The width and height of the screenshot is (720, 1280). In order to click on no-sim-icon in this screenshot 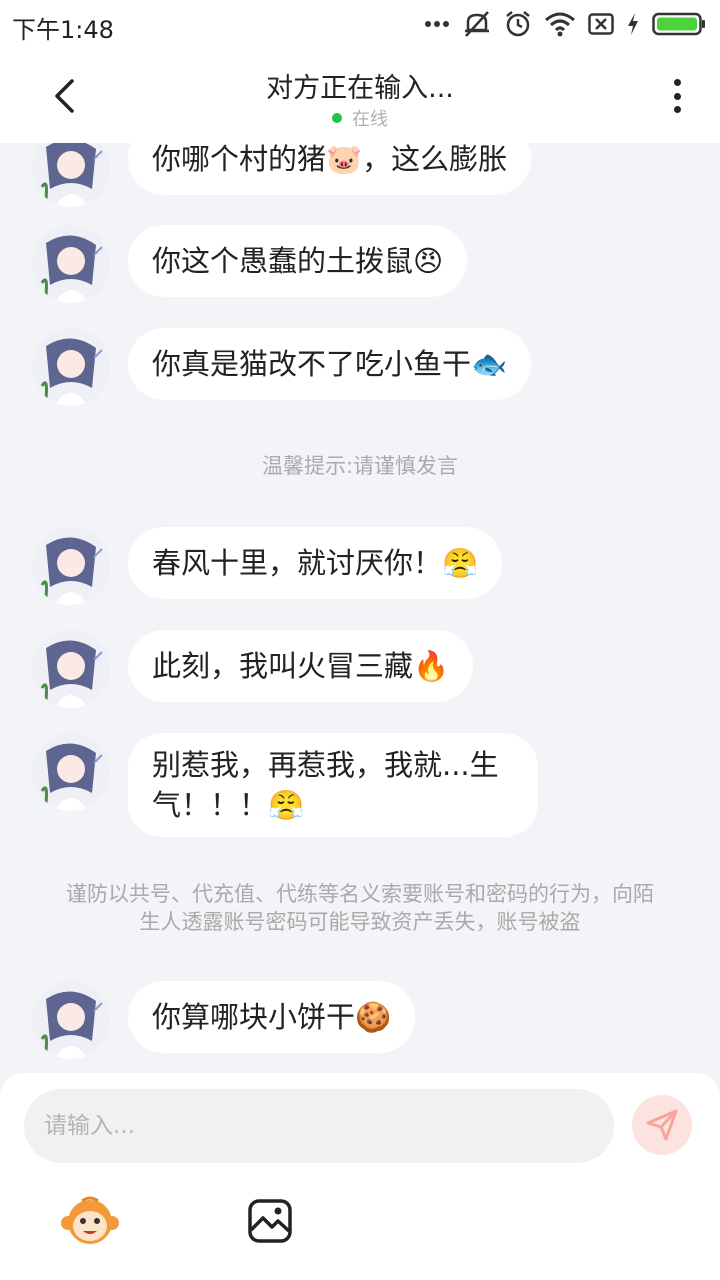, I will do `click(601, 24)`.